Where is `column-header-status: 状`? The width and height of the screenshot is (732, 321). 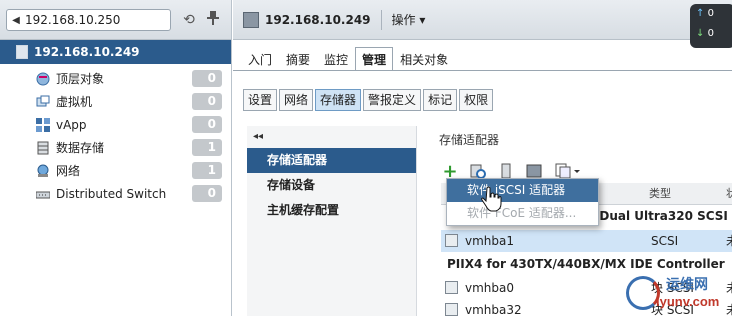 column-header-status: 状 is located at coordinates (727, 194).